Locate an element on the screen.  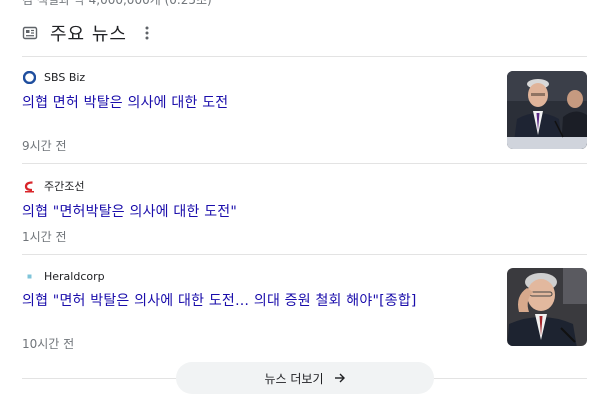
result-stats: 검 색결과 약 4,000,000개 (0.25초) is located at coordinates (117, 3).